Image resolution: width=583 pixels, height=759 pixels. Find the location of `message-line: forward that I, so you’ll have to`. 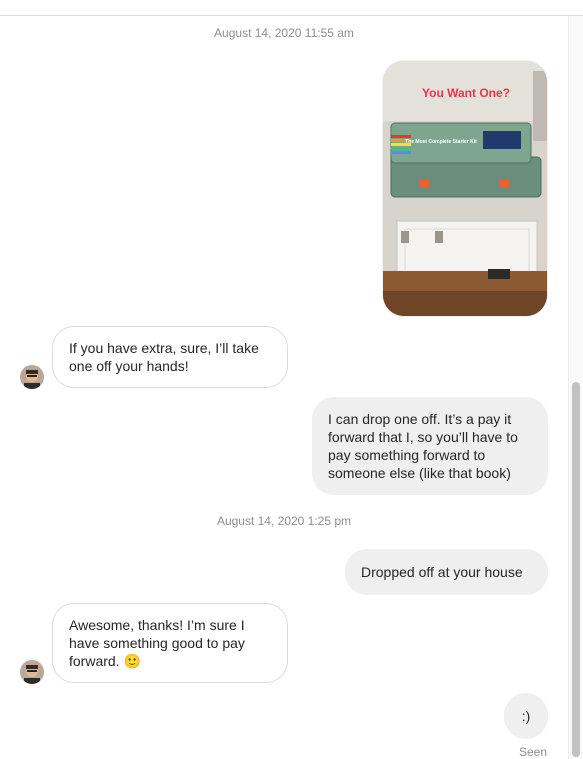

message-line: forward that I, so you’ll have to is located at coordinates (423, 437).